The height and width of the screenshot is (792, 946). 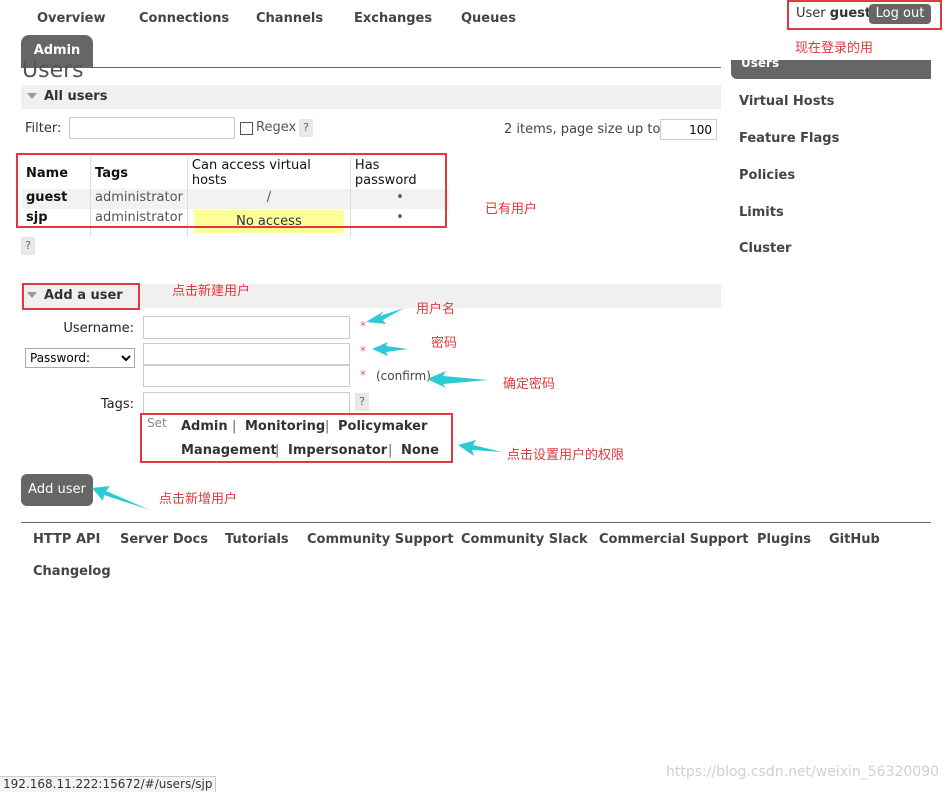 What do you see at coordinates (761, 212) in the screenshot?
I see `sidebar-item-limits: Limits` at bounding box center [761, 212].